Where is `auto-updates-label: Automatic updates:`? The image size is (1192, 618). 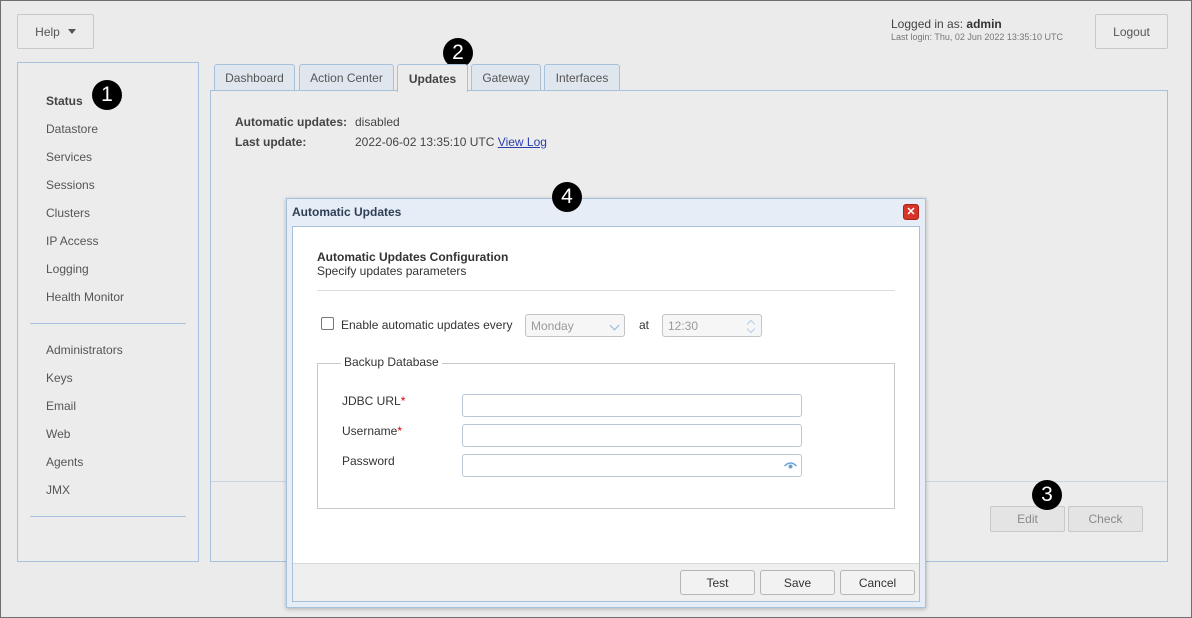 auto-updates-label: Automatic updates: is located at coordinates (291, 122).